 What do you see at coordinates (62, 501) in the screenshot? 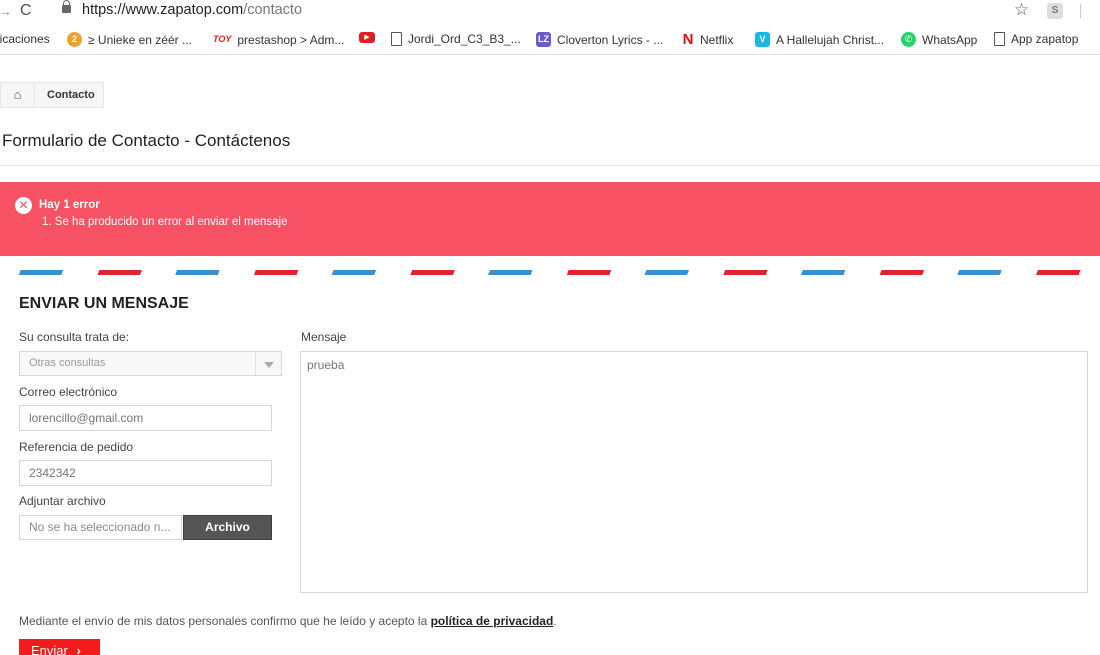
I see `attachment-label: Adjuntar archivo` at bounding box center [62, 501].